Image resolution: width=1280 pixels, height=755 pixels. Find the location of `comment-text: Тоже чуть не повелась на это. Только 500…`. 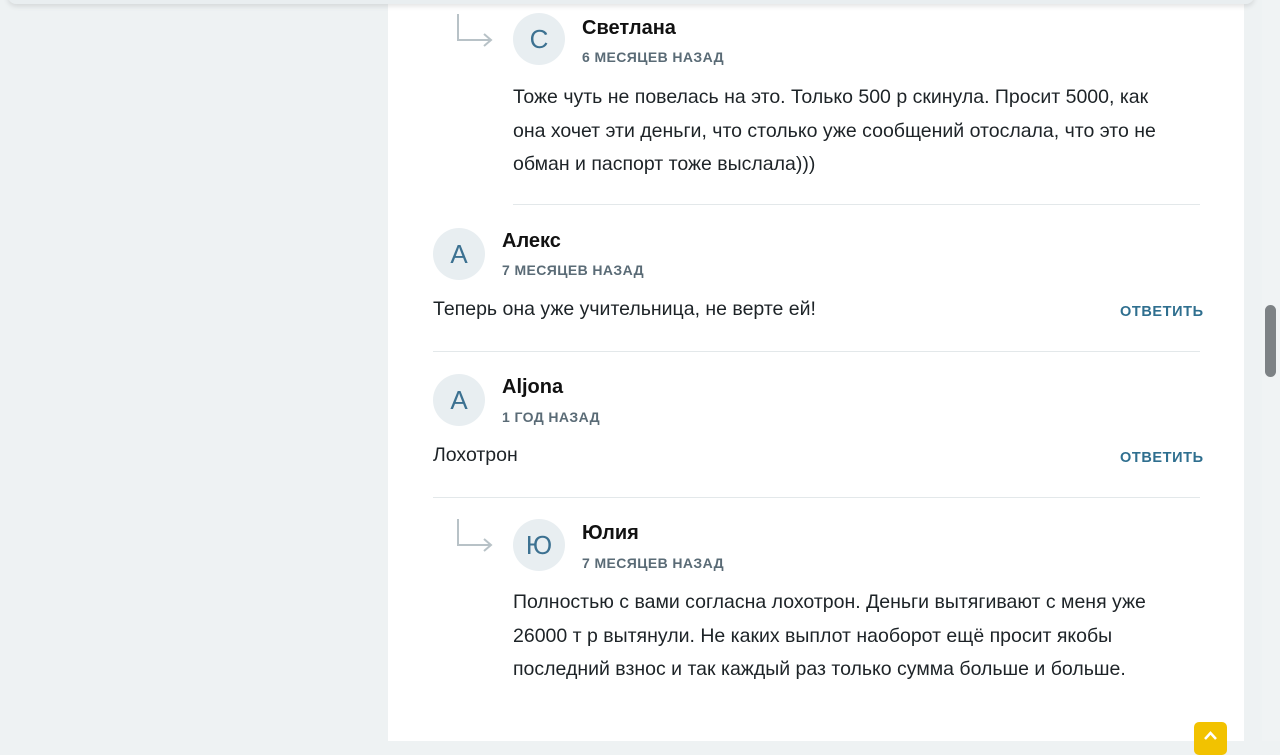

comment-text: Тоже чуть не повелась на это. Только 500… is located at coordinates (834, 130).